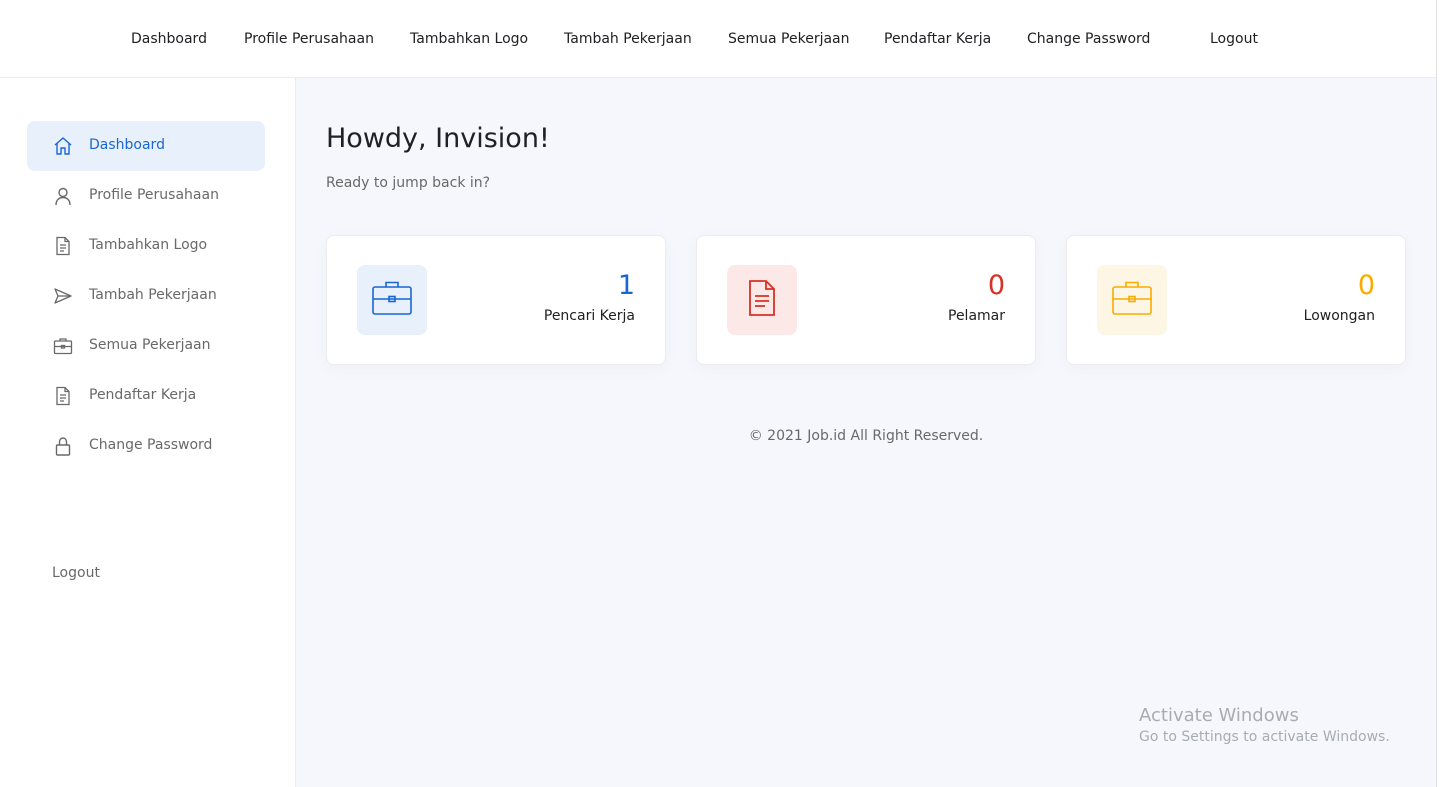 This screenshot has width=1440, height=787. What do you see at coordinates (866, 436) in the screenshot?
I see `footer-copyright: © 2021 Job.id All Right Reserved.` at bounding box center [866, 436].